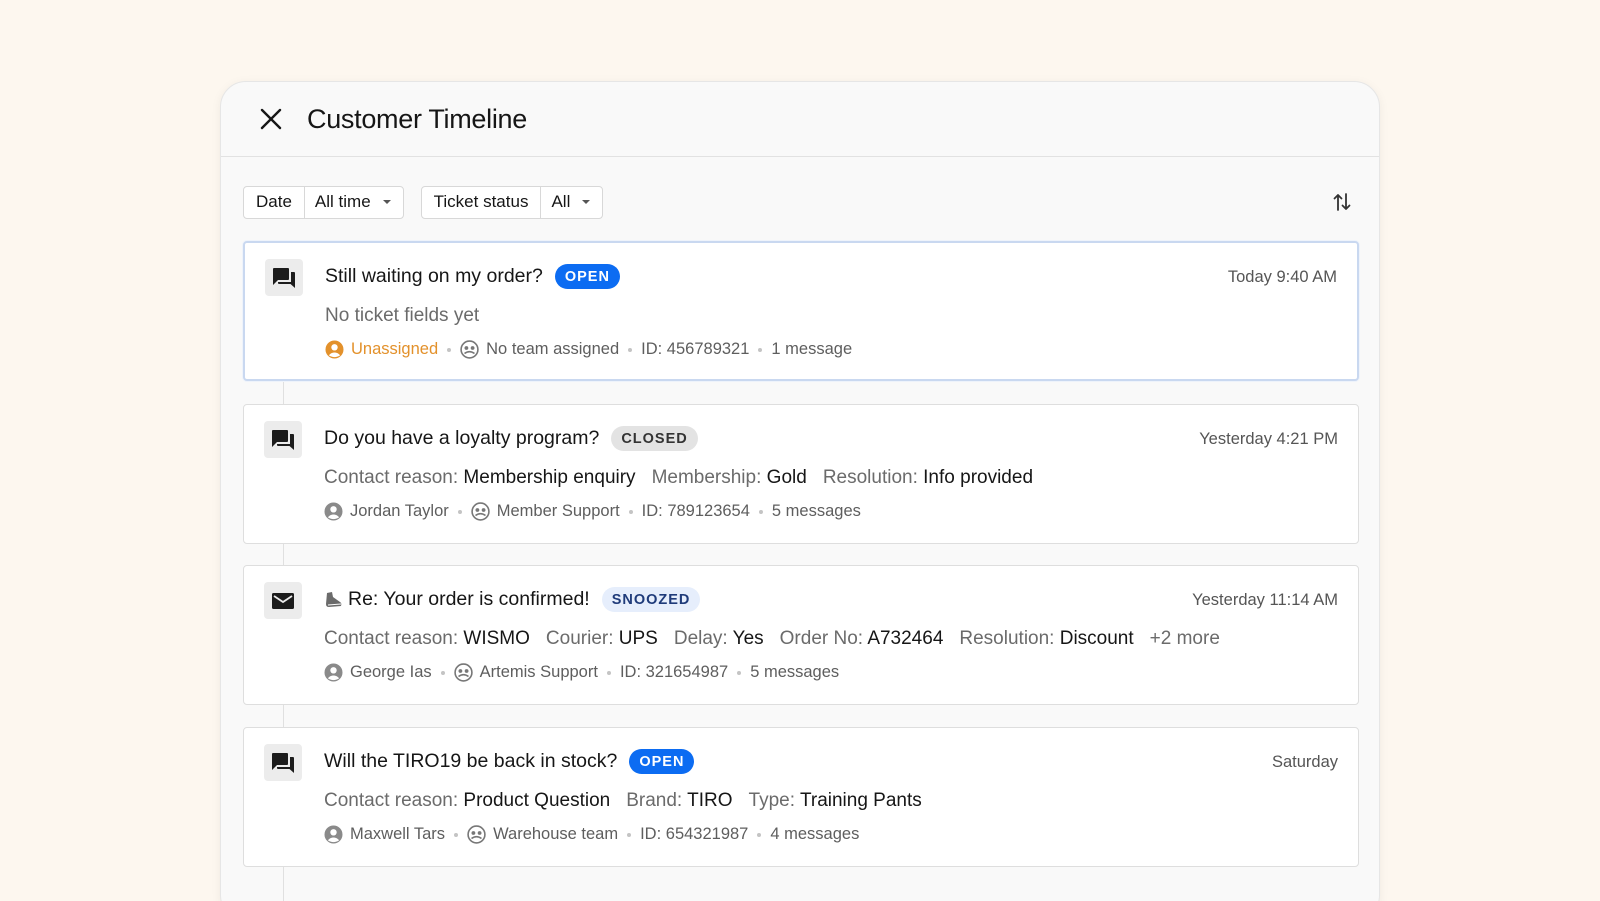  Describe the element at coordinates (651, 599) in the screenshot. I see `status-badge: SNOOZED` at that location.